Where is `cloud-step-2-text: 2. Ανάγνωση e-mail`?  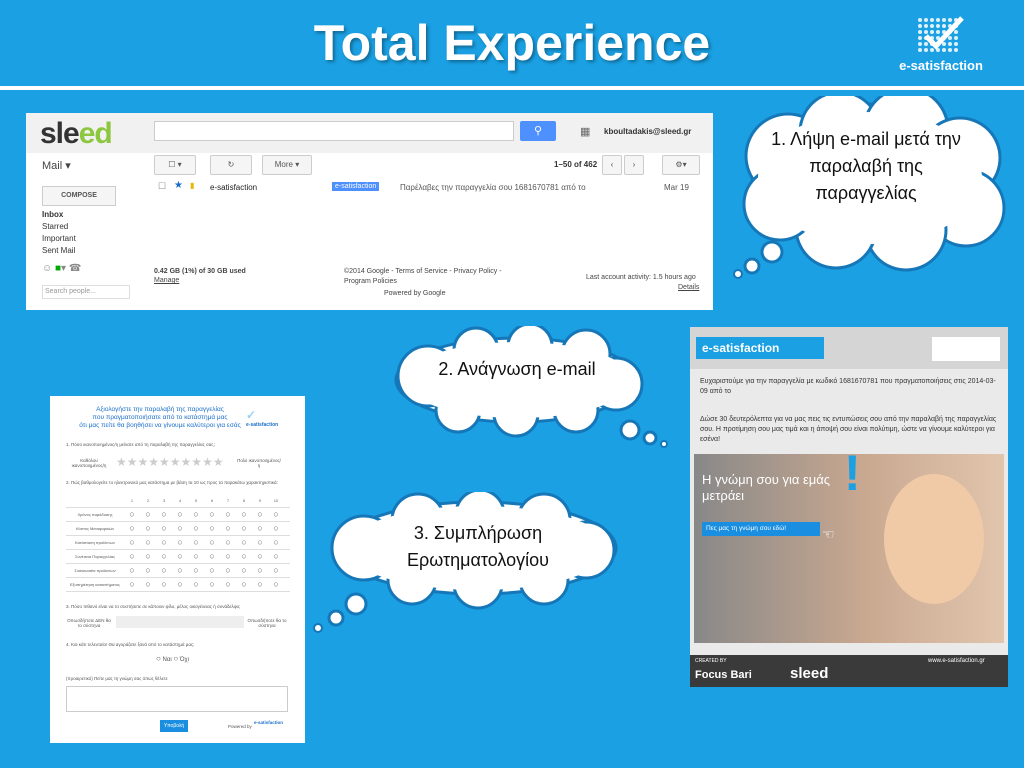
cloud-step-2-text: 2. Ανάγνωση e-mail is located at coordinates (517, 369).